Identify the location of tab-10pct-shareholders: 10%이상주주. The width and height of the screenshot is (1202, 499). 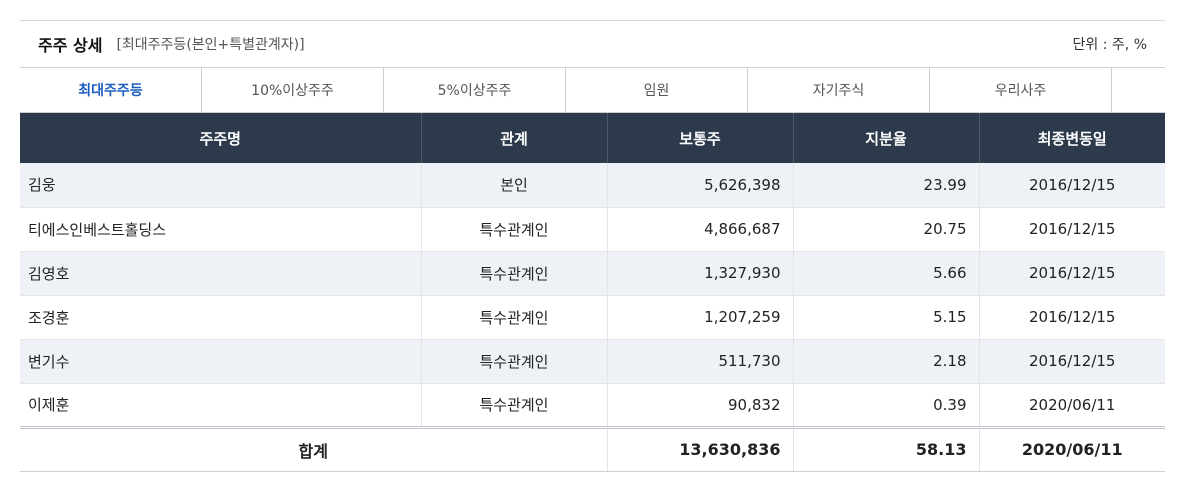
(293, 90).